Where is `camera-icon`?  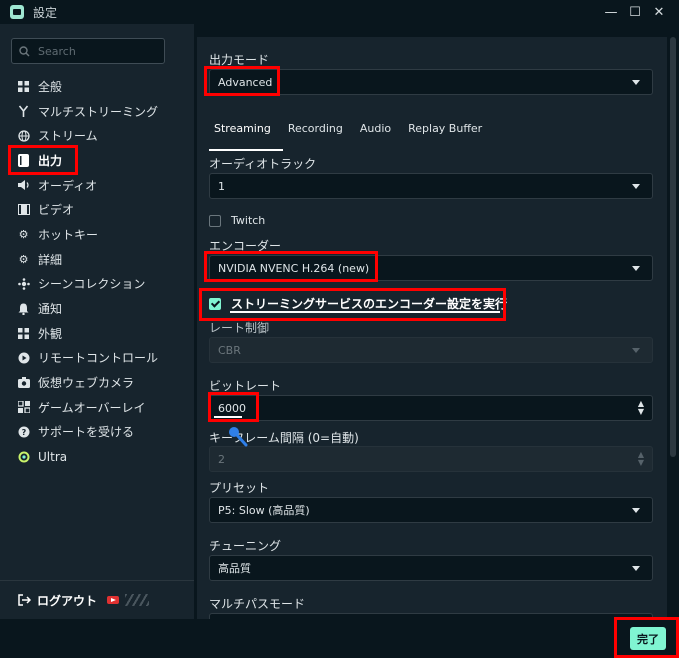
camera-icon is located at coordinates (23, 382).